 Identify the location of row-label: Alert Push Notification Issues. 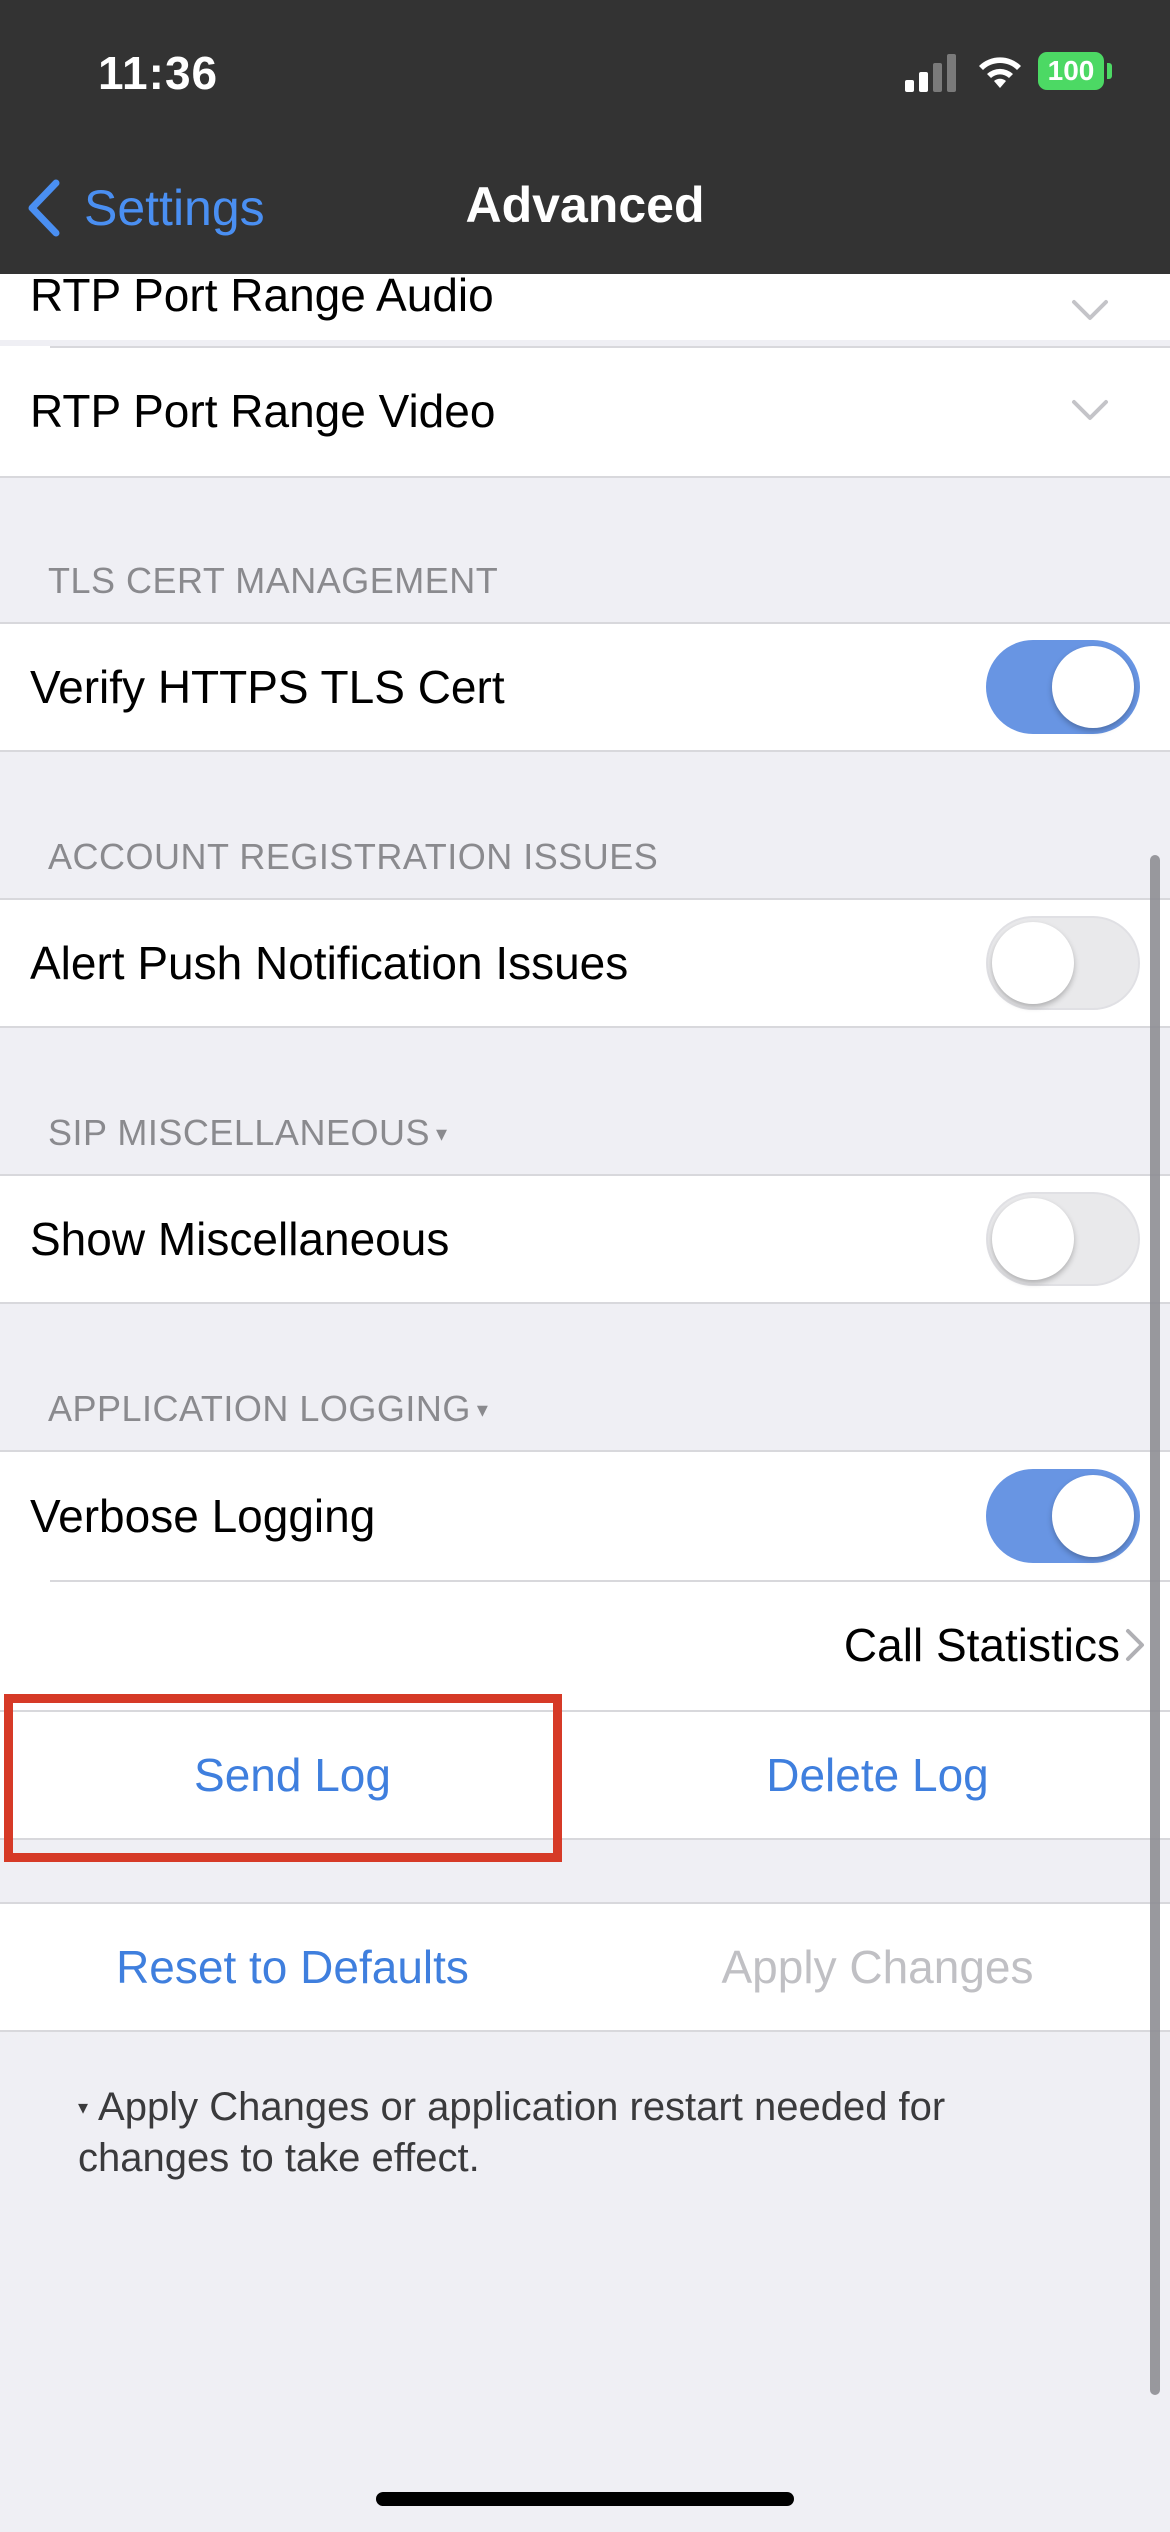
(329, 963).